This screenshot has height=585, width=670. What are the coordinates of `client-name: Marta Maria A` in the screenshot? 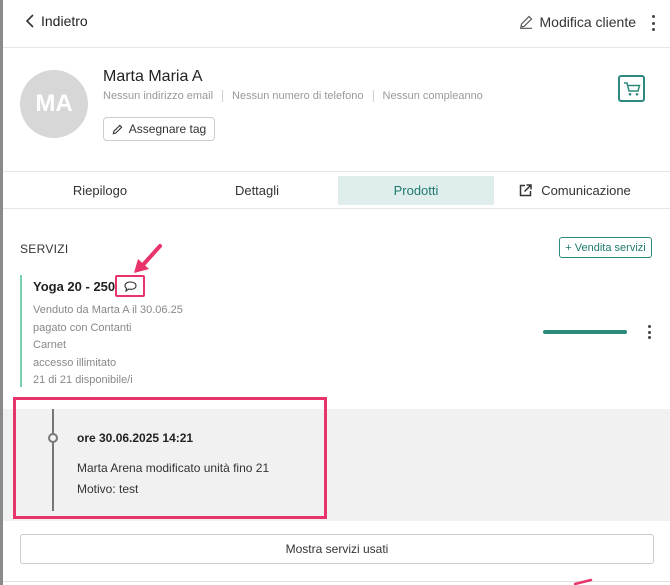 It's located at (153, 76).